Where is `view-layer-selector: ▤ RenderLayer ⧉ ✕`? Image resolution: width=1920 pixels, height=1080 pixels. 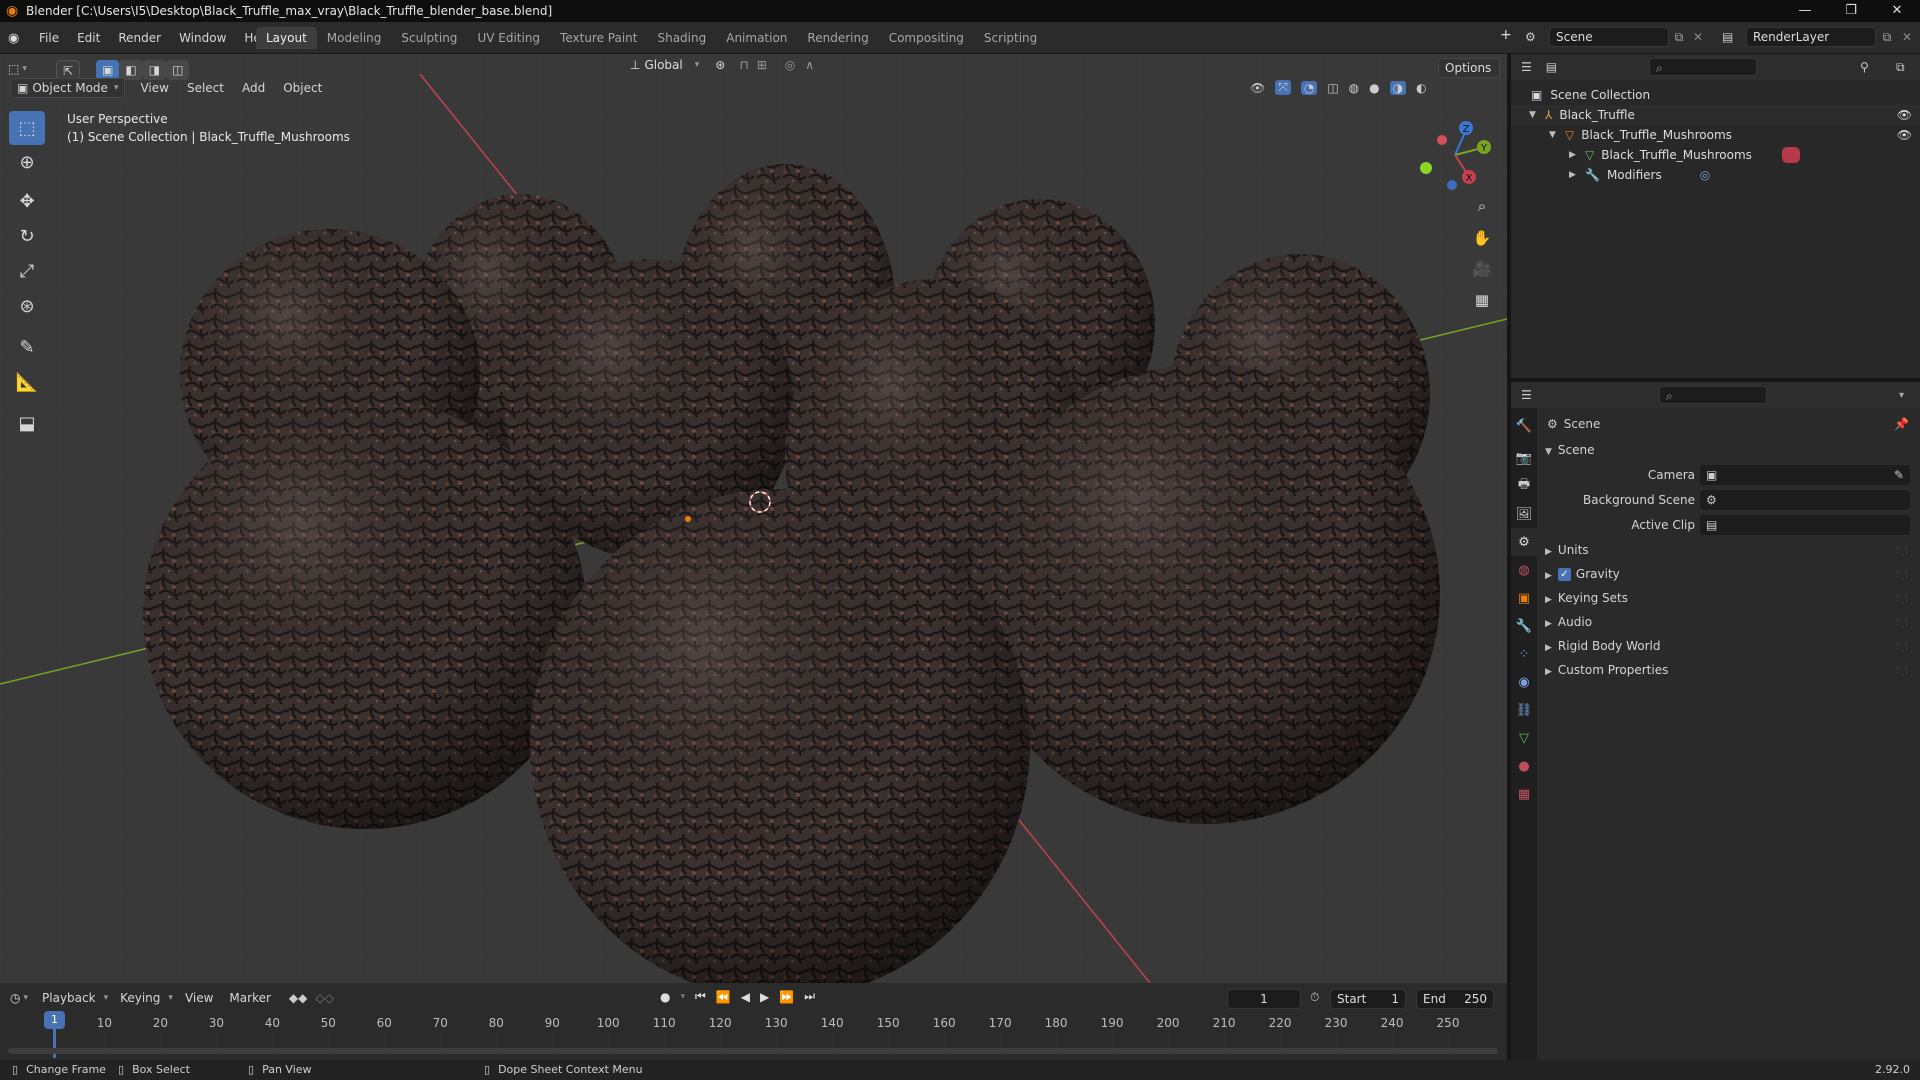
view-layer-selector: ▤ RenderLayer ⧉ ✕ is located at coordinates (1819, 37).